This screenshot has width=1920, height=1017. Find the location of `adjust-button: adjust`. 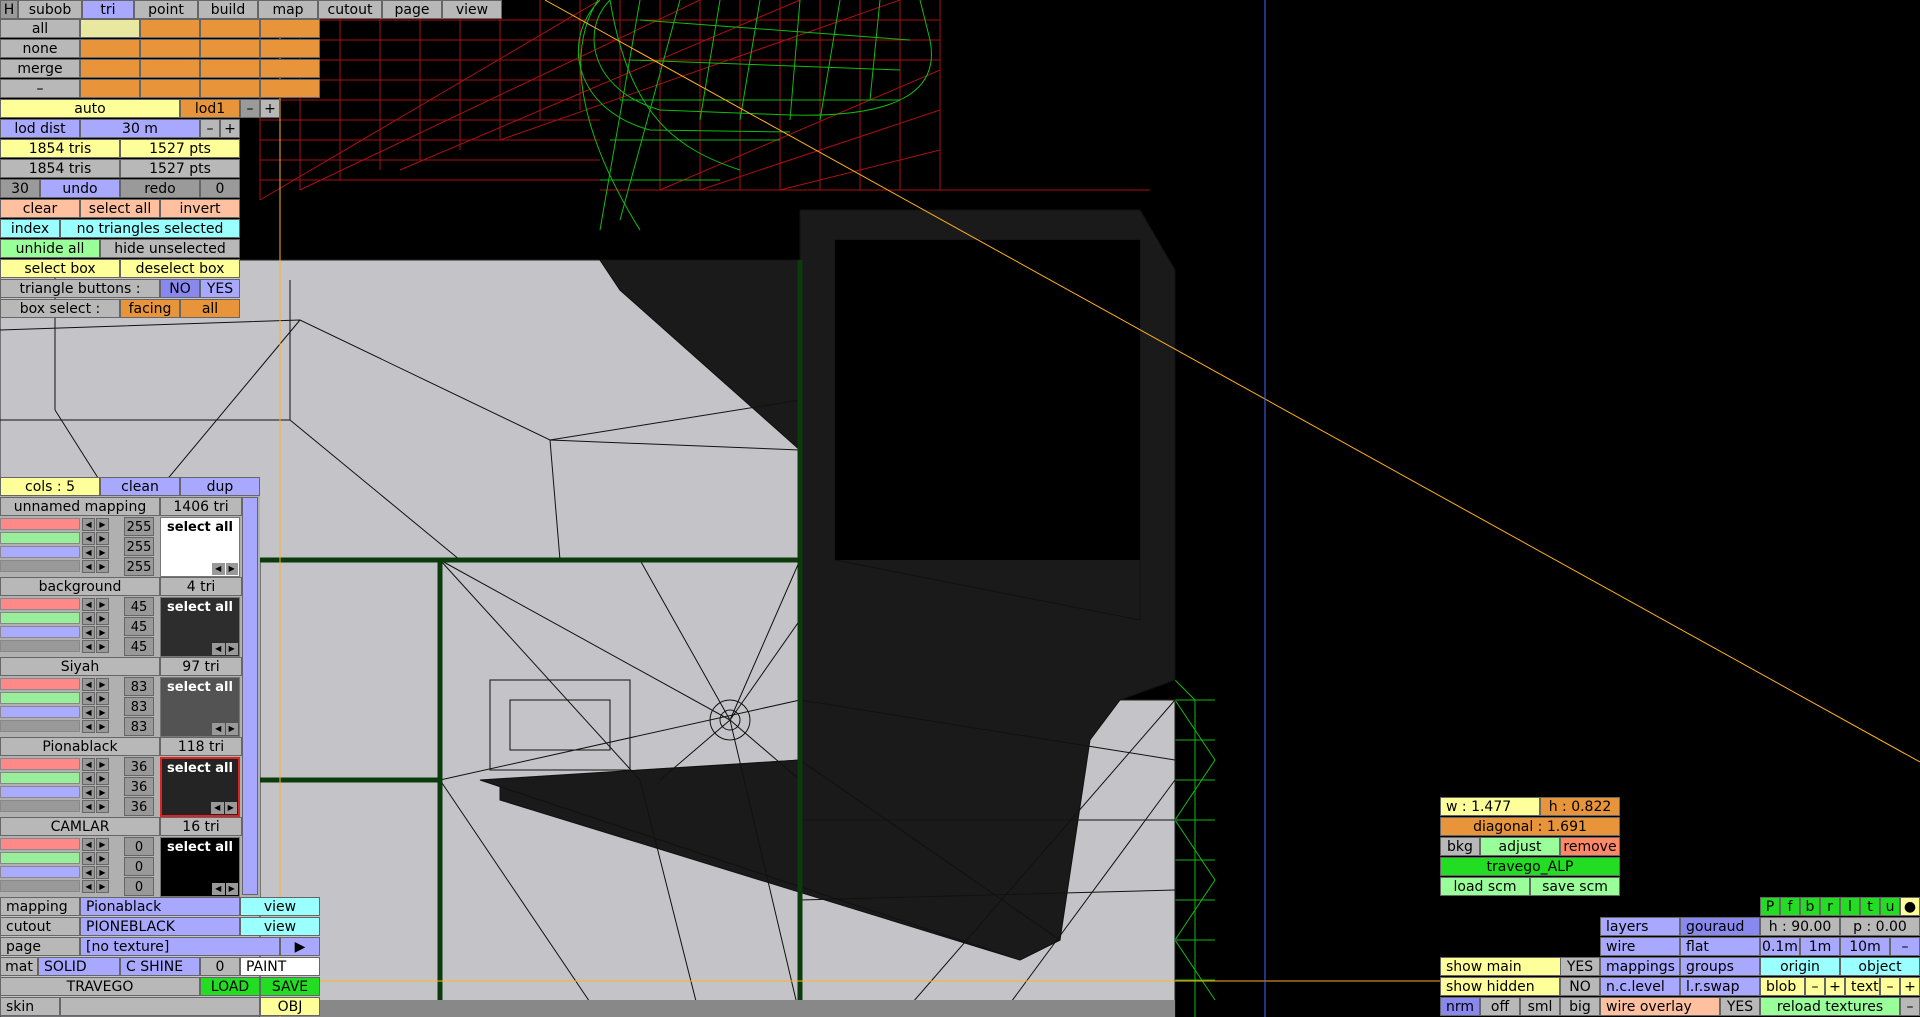

adjust-button: adjust is located at coordinates (1520, 846).